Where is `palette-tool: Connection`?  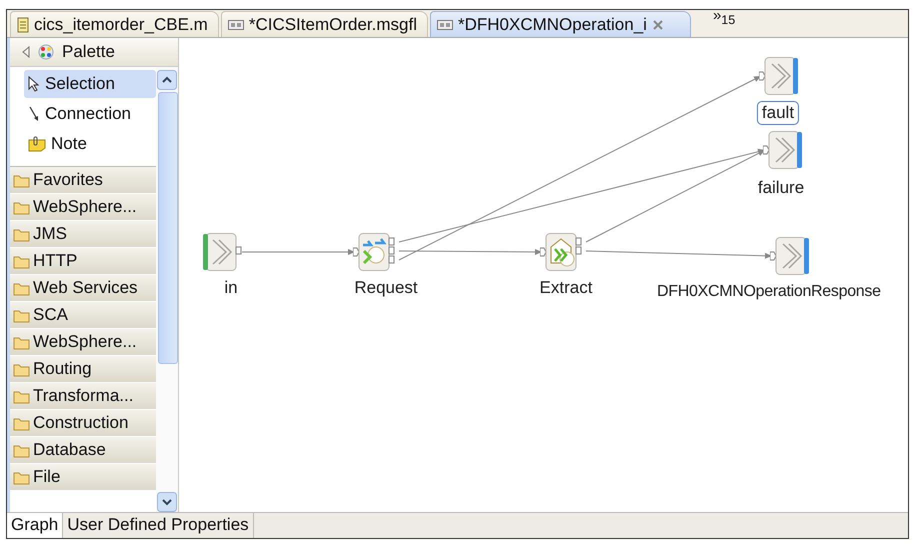
palette-tool: Connection is located at coordinates (90, 114).